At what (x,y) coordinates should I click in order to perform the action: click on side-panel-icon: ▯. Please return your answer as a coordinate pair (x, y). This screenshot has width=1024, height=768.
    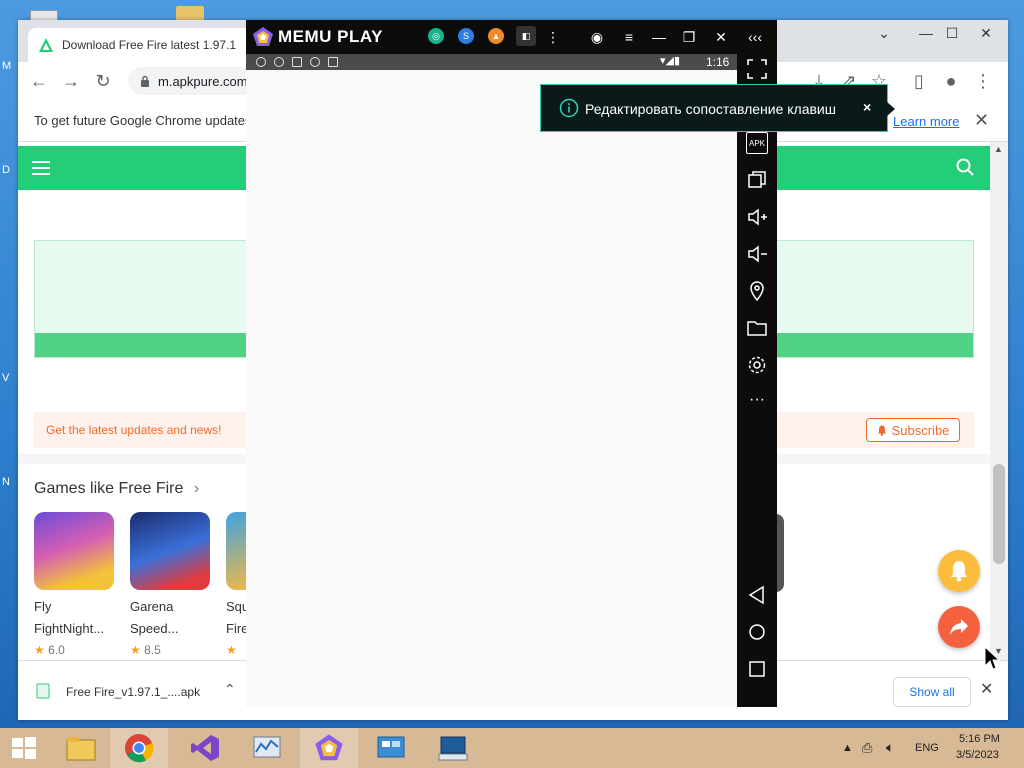
    Looking at the image, I should click on (919, 81).